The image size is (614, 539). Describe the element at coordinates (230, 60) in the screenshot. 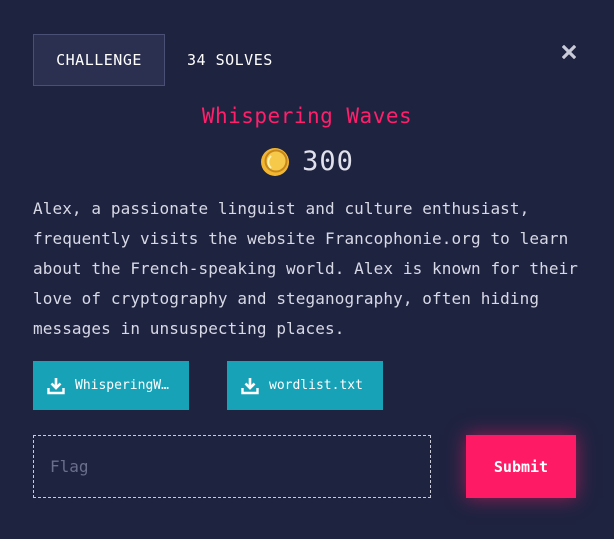

I see `tab-solves: 34 SOLVES` at that location.